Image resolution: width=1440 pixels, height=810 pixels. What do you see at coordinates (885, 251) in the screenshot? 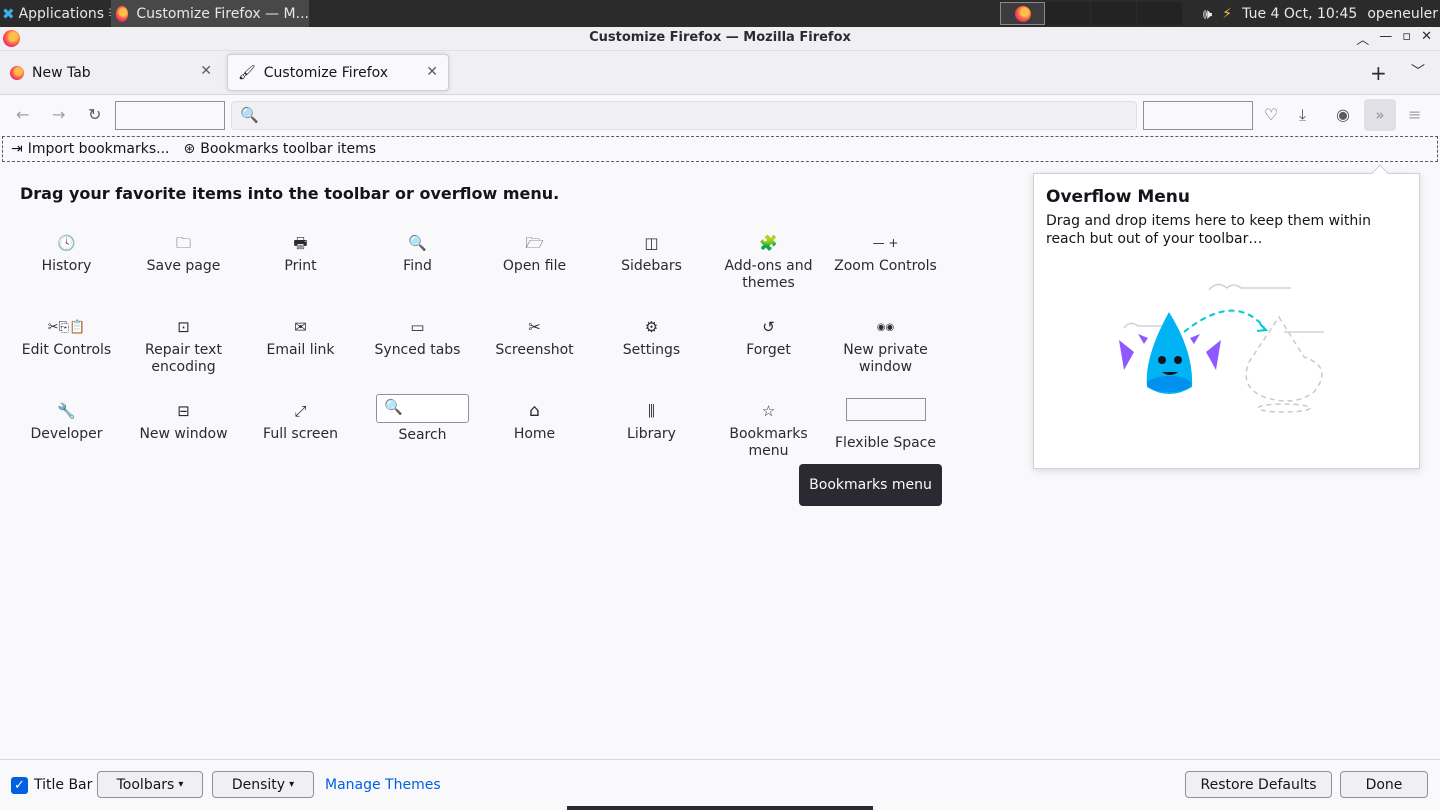
I see `palette-item-zoom-controls: — + Zoom Controls` at bounding box center [885, 251].